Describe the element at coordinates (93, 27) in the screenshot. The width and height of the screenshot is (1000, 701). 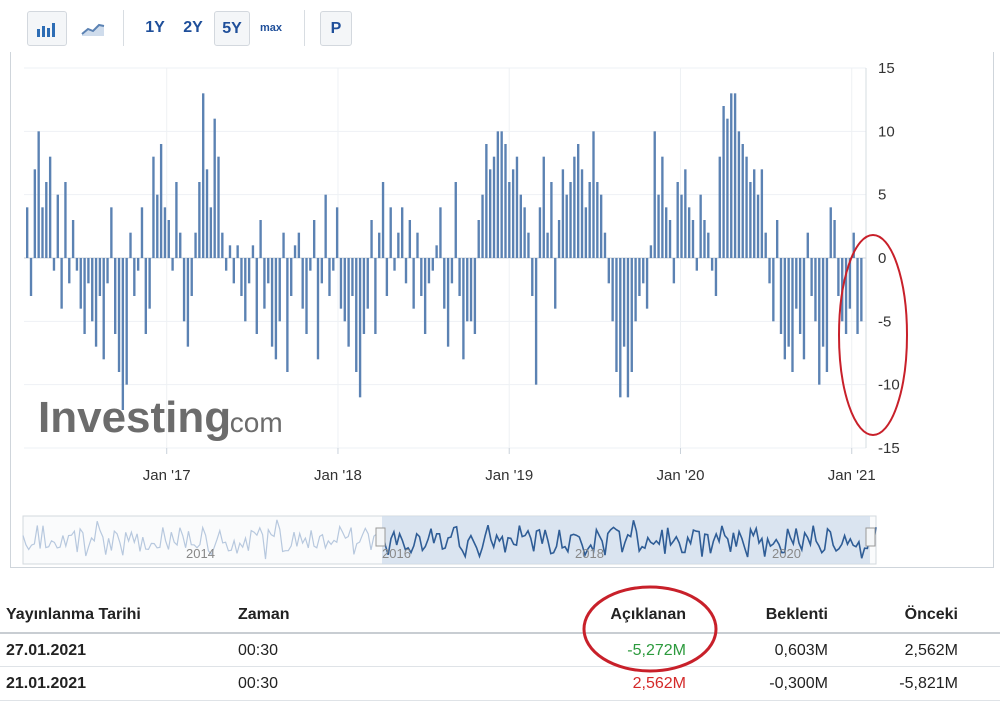
I see `line-chart-button` at that location.